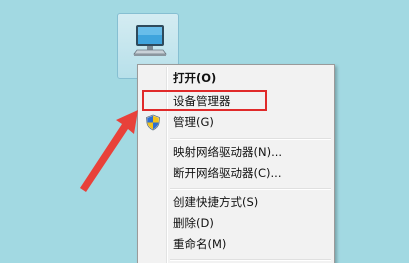  What do you see at coordinates (150, 40) in the screenshot?
I see `computer-icon` at bounding box center [150, 40].